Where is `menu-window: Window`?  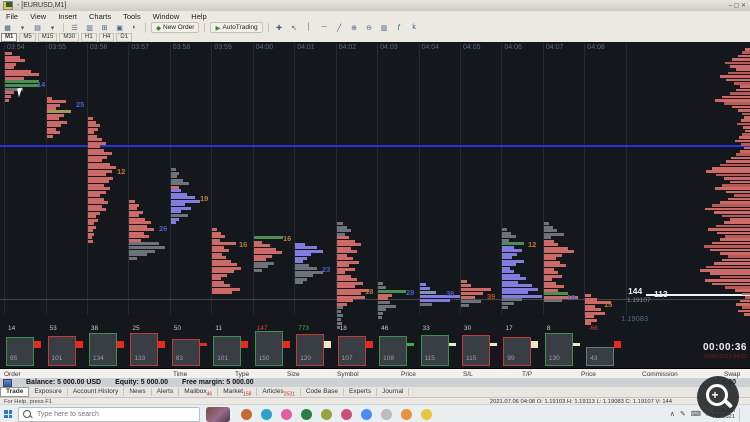
menu-window: Window is located at coordinates (166, 16).